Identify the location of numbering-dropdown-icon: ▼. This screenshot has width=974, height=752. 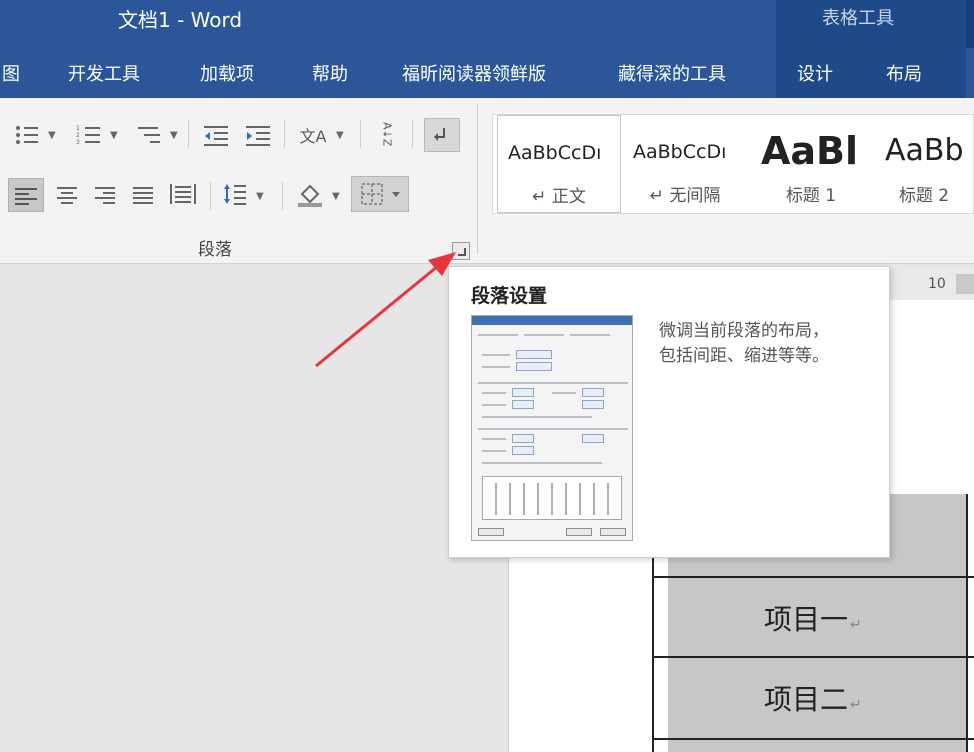
(114, 135).